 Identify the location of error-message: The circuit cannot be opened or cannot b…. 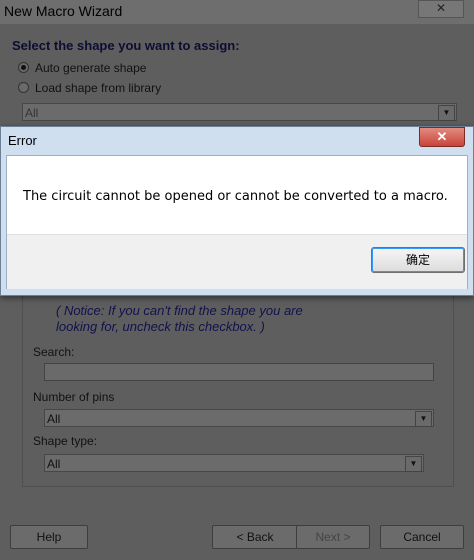
(235, 196).